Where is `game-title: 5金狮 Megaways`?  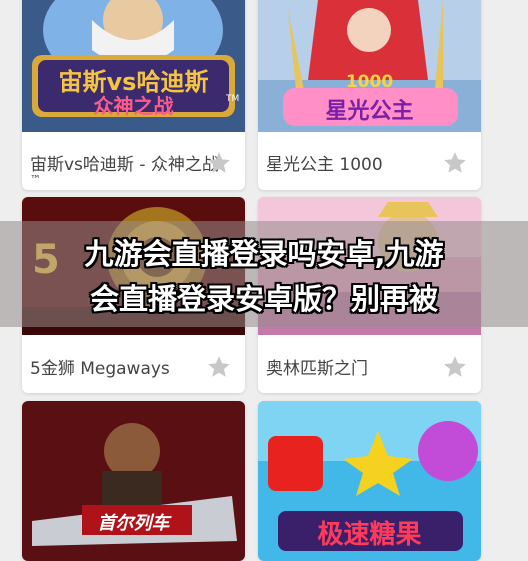
game-title: 5金狮 Megaways is located at coordinates (100, 369).